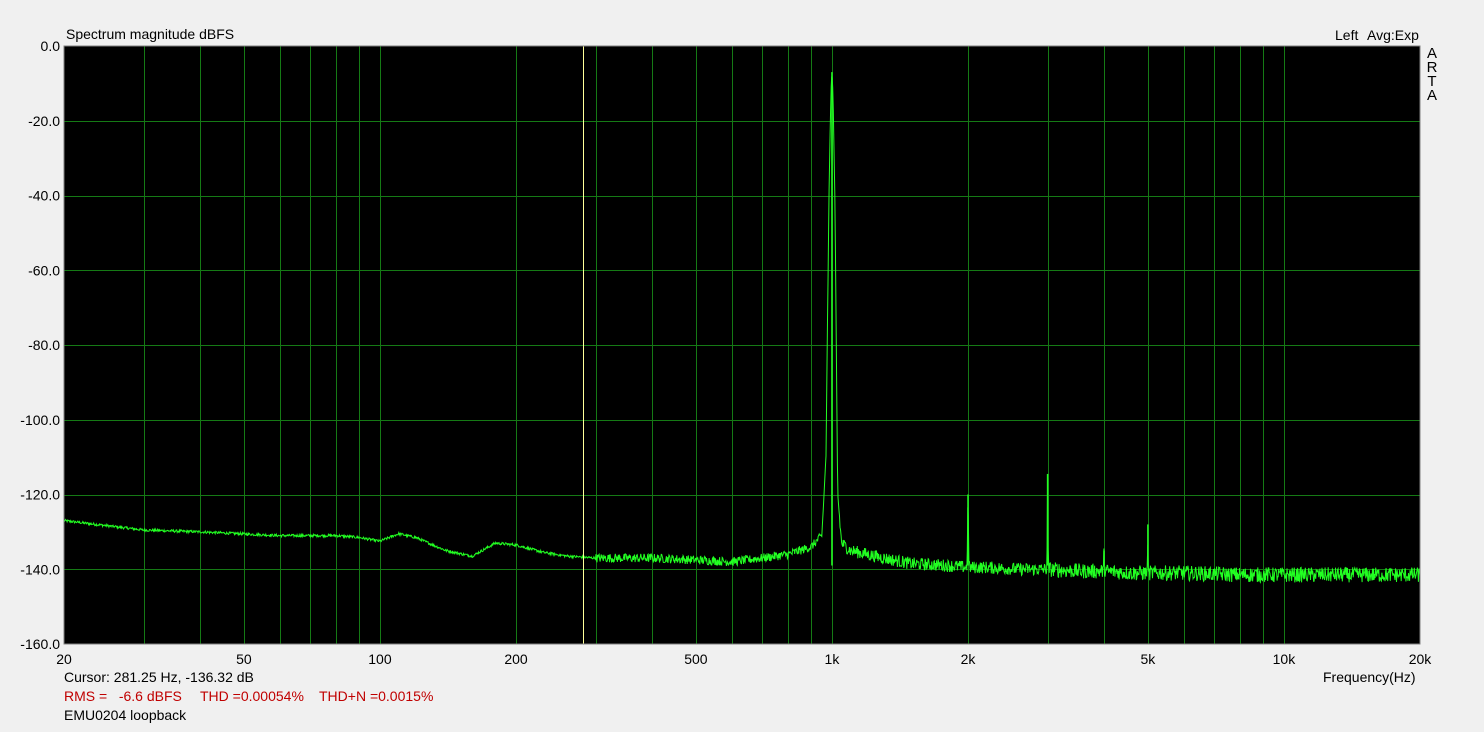 This screenshot has height=732, width=1484. Describe the element at coordinates (123, 696) in the screenshot. I see `rms-readout: RMS = -6.6 dBFS` at that location.